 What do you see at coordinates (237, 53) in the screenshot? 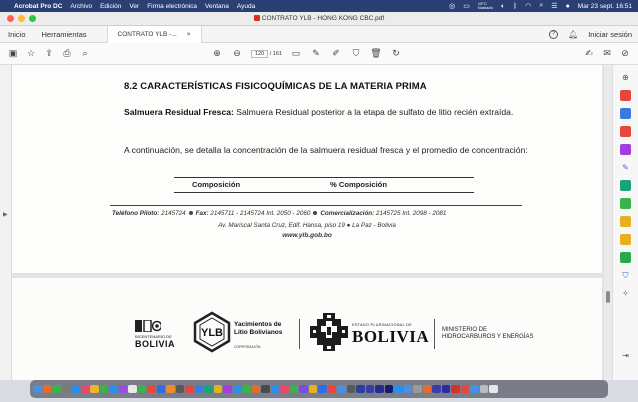
I see `next-page-icon: ⊖` at bounding box center [237, 53].